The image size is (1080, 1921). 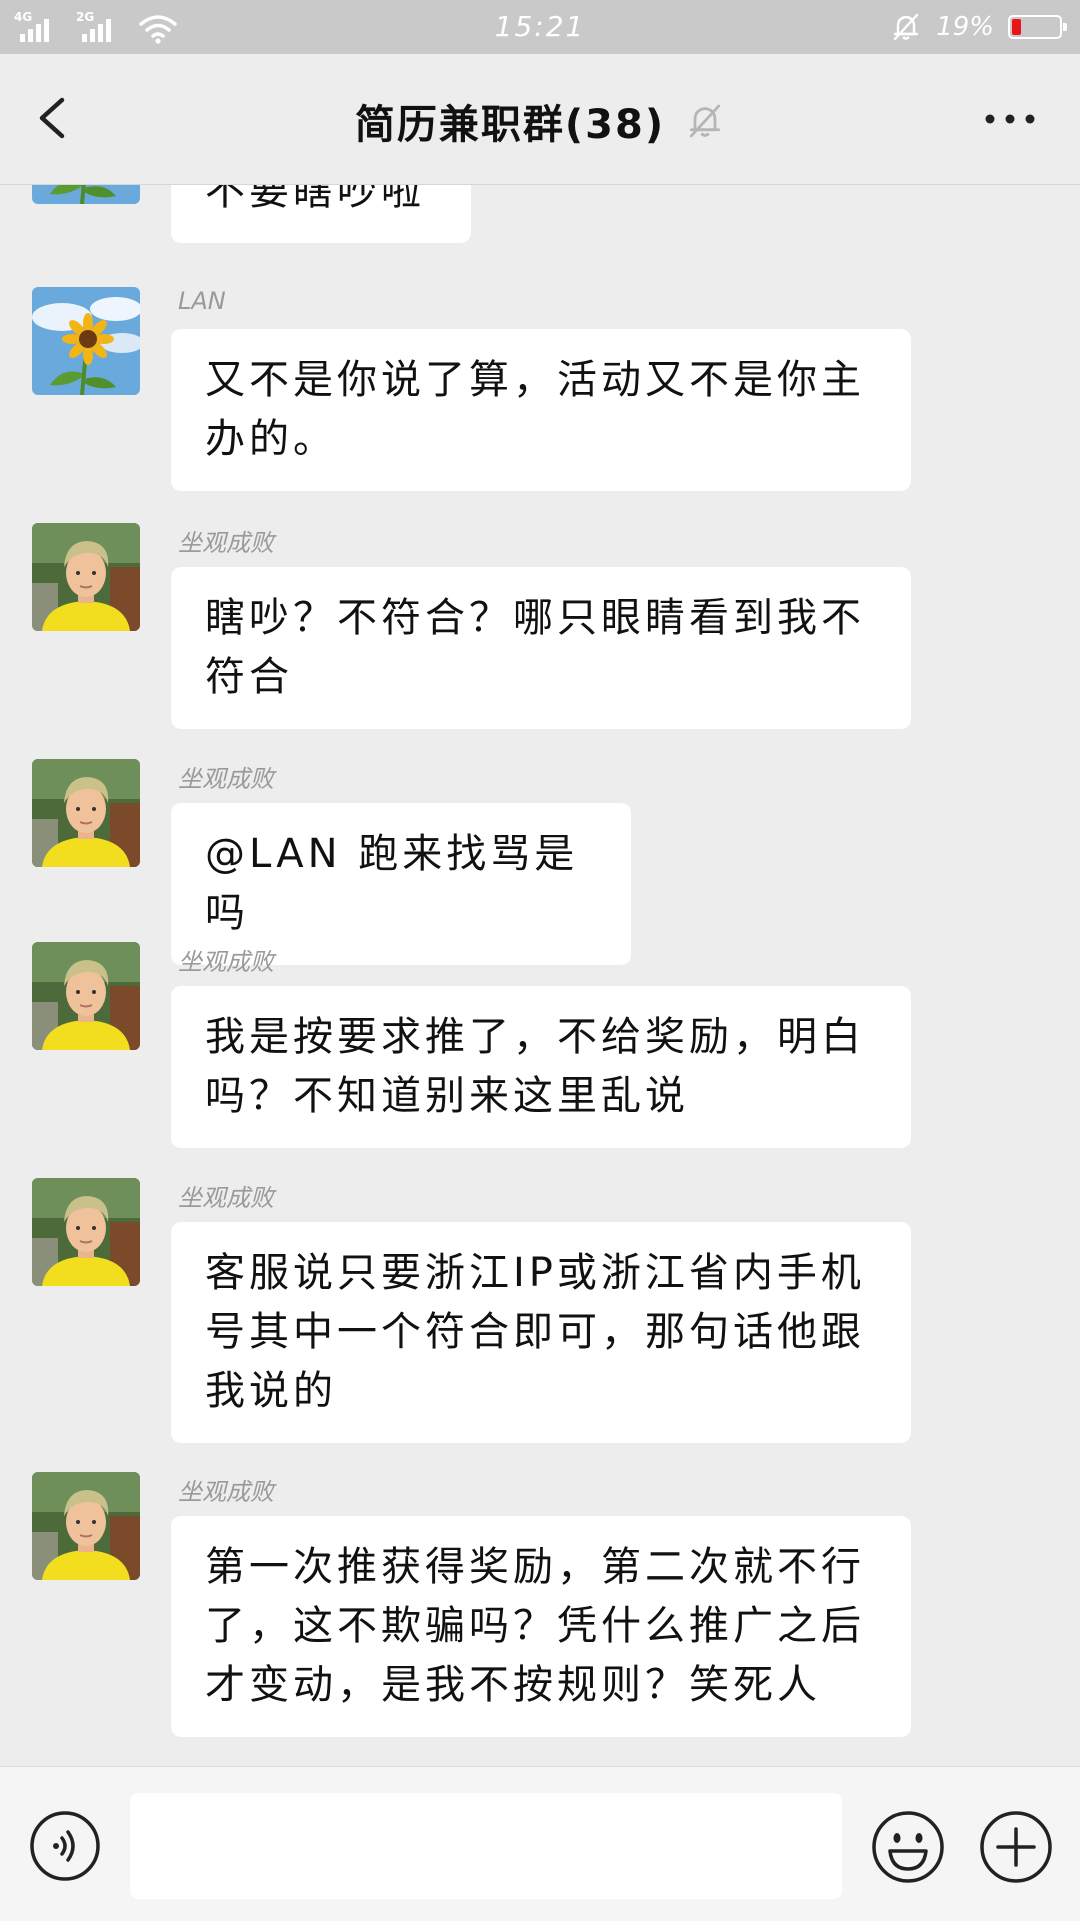 I want to click on status-bar-right: 19%, so click(x=978, y=27).